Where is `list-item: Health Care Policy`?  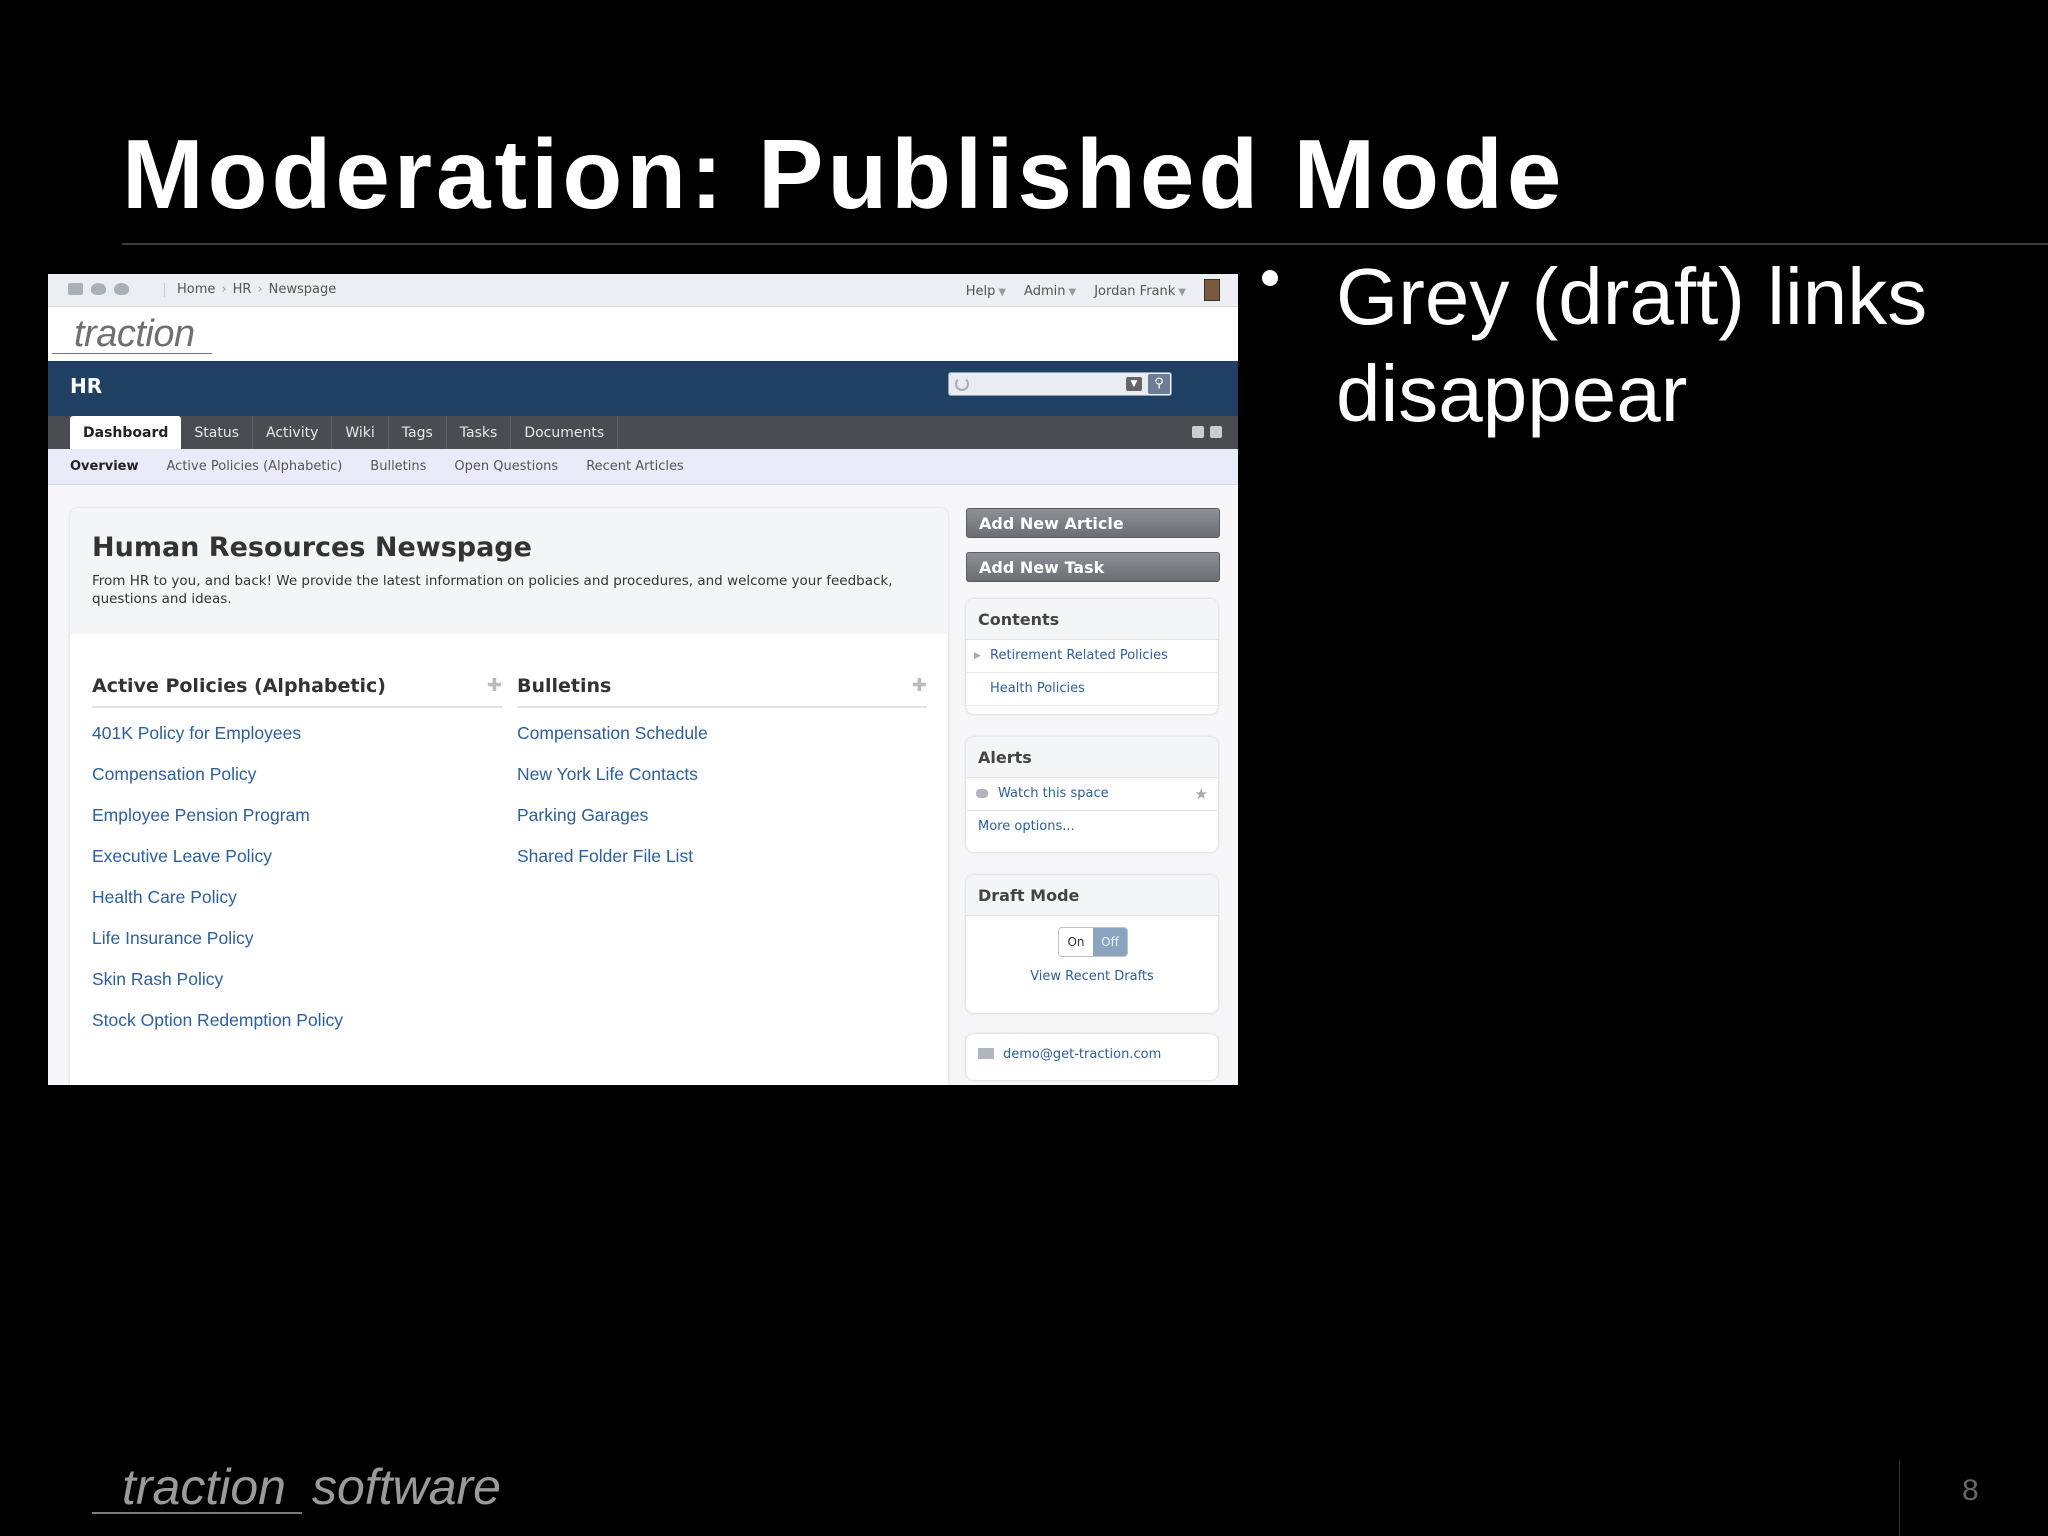 list-item: Health Care Policy is located at coordinates (297, 906).